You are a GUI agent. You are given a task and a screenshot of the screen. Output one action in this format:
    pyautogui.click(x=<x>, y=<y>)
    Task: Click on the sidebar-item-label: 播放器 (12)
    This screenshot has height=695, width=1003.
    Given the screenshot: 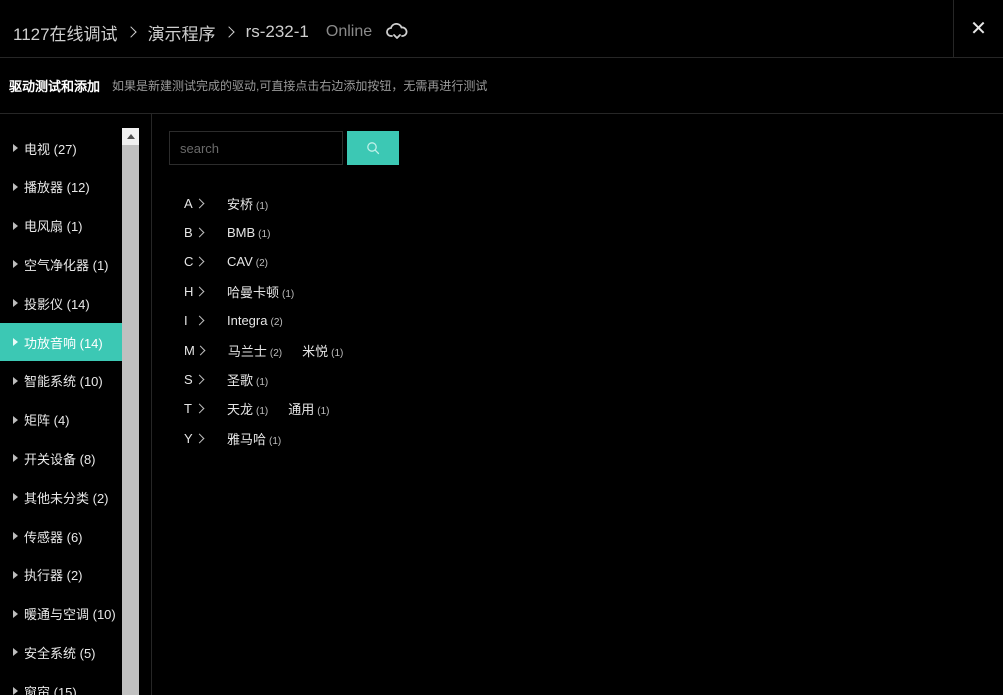 What is the action you would take?
    pyautogui.click(x=57, y=188)
    